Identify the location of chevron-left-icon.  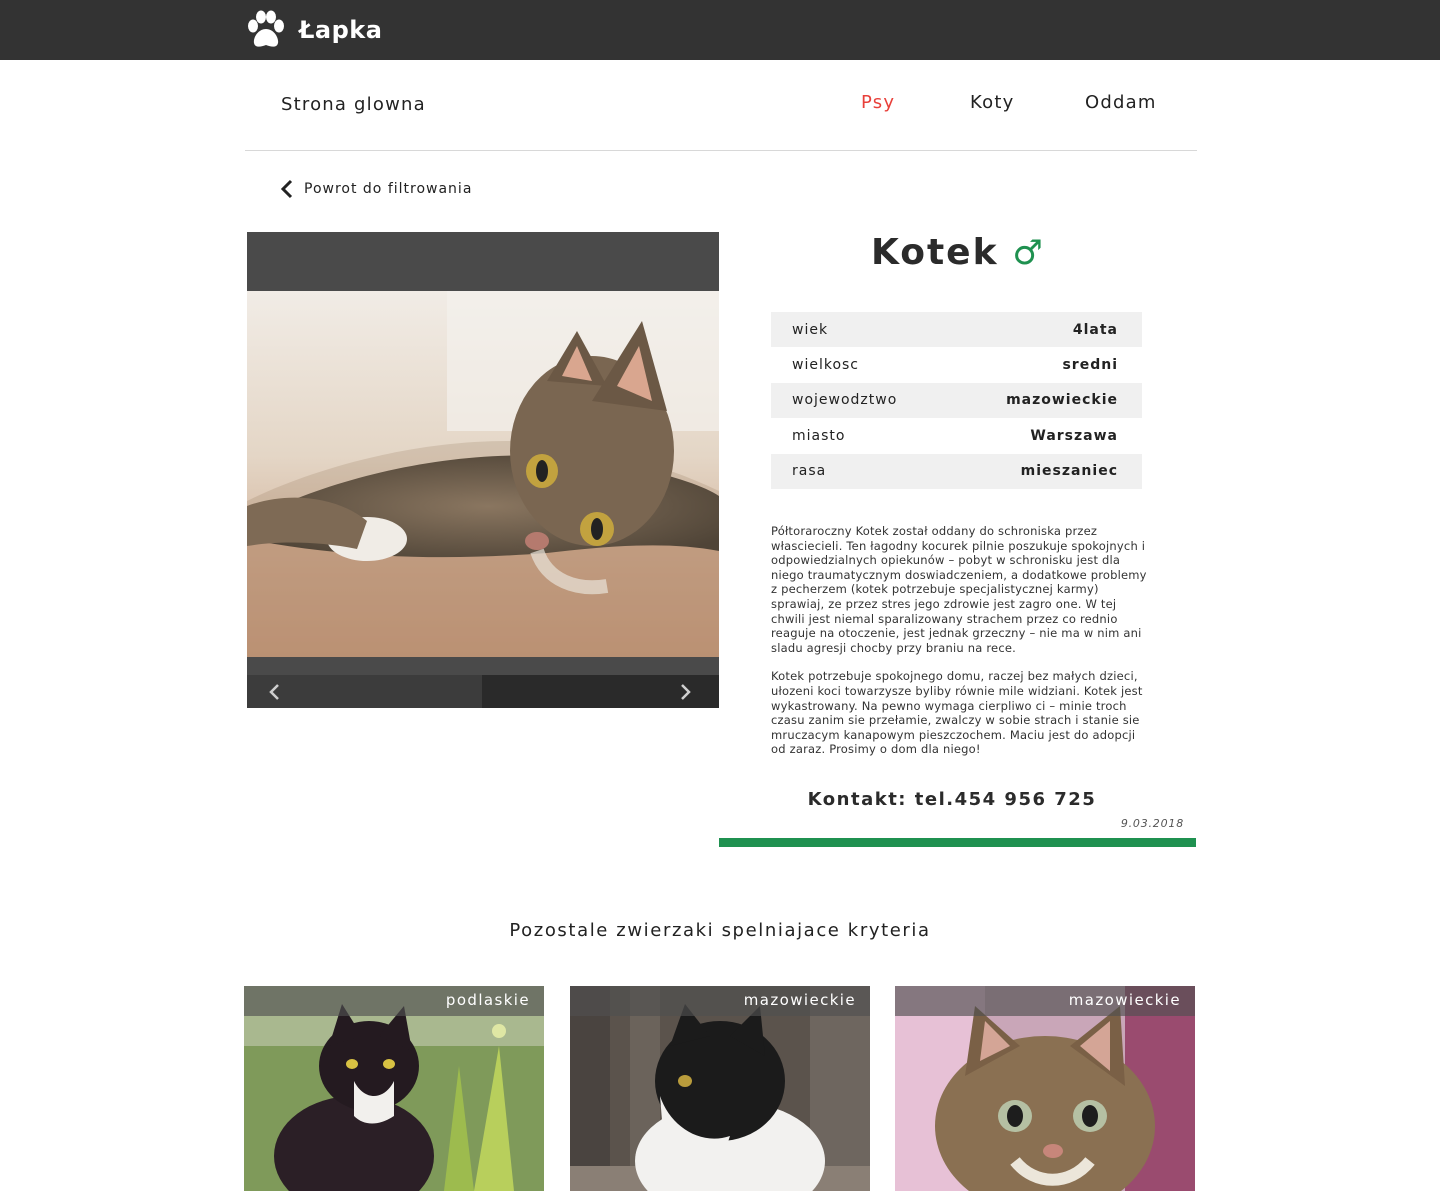
(286, 189).